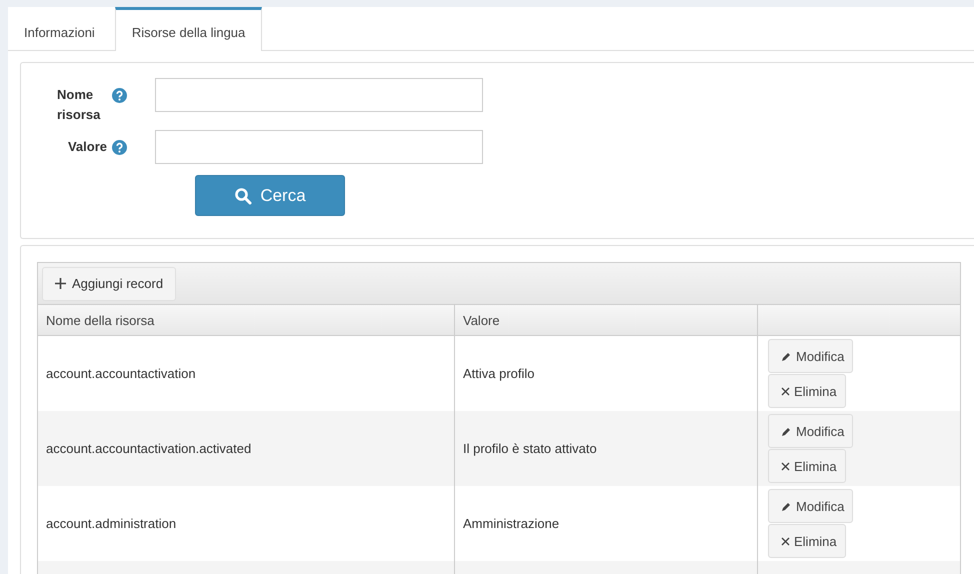 The image size is (974, 574). What do you see at coordinates (109, 283) in the screenshot?
I see `add-record-button: Aggiungi record` at bounding box center [109, 283].